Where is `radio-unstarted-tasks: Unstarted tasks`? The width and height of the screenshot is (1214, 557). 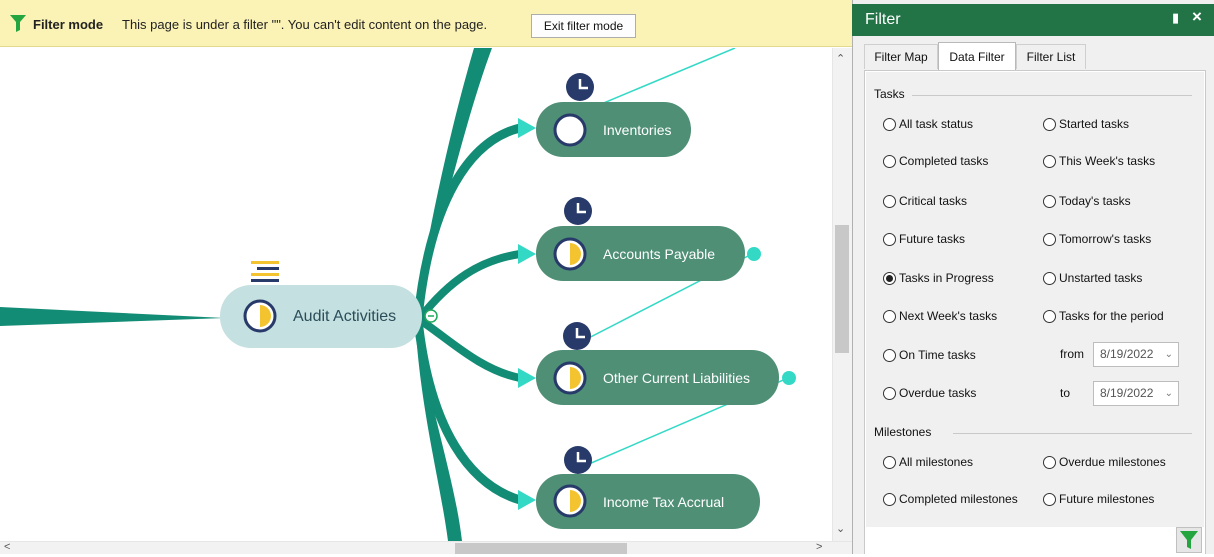 radio-unstarted-tasks: Unstarted tasks is located at coordinates (1092, 278).